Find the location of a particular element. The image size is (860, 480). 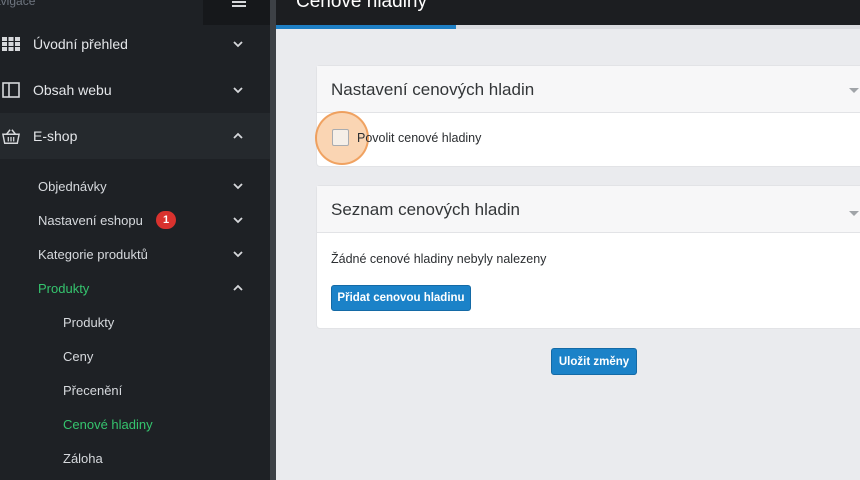

add-price-level-button: Přidat cenovou hladinu is located at coordinates (401, 298).